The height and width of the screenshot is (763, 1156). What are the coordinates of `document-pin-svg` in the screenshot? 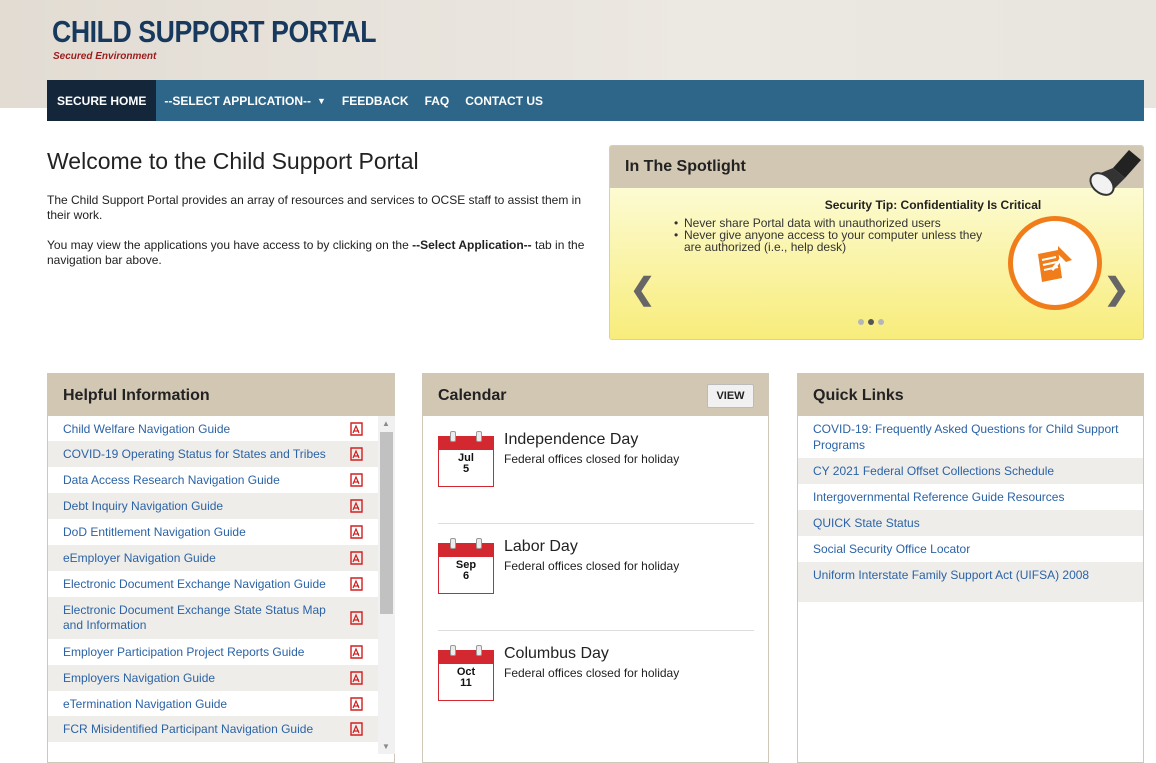 It's located at (1055, 264).